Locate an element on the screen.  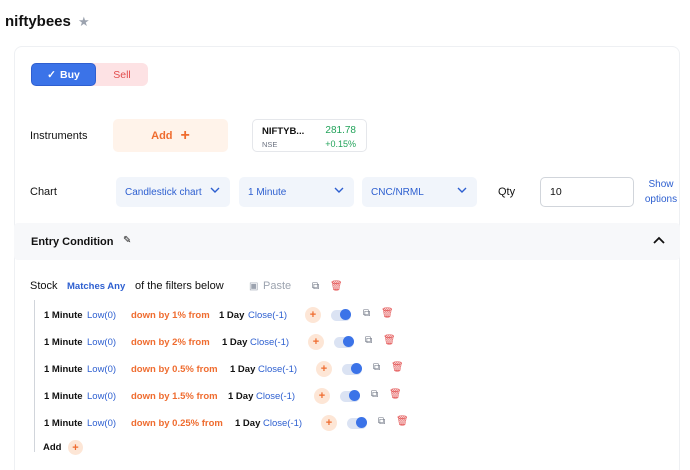
instrument-chip: NIFTYB... NSE 281.78 +0.15% is located at coordinates (309, 135).